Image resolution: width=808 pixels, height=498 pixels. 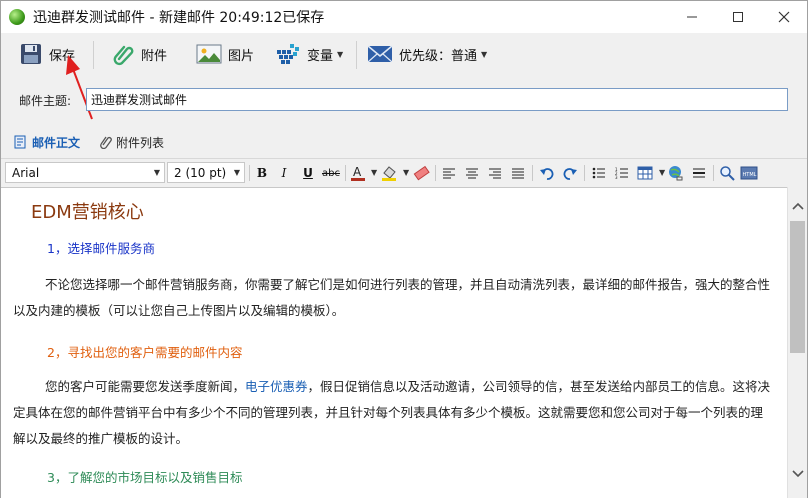 I want to click on vertical-scrollbar, so click(x=797, y=342).